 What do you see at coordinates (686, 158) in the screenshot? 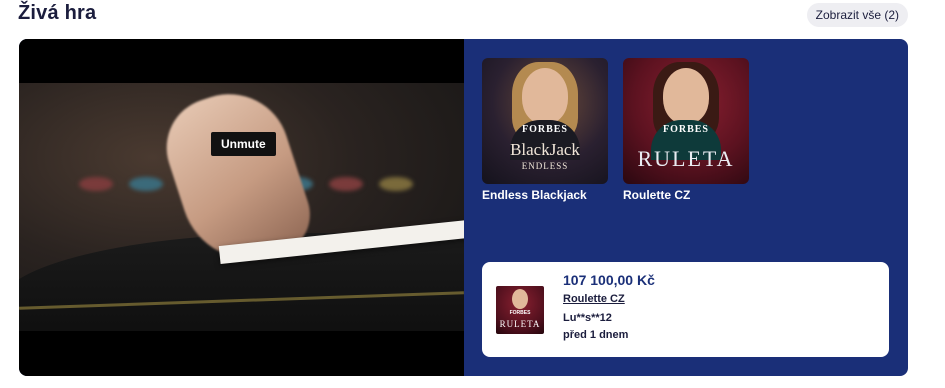
I see `thumb-game-name: RULETA` at bounding box center [686, 158].